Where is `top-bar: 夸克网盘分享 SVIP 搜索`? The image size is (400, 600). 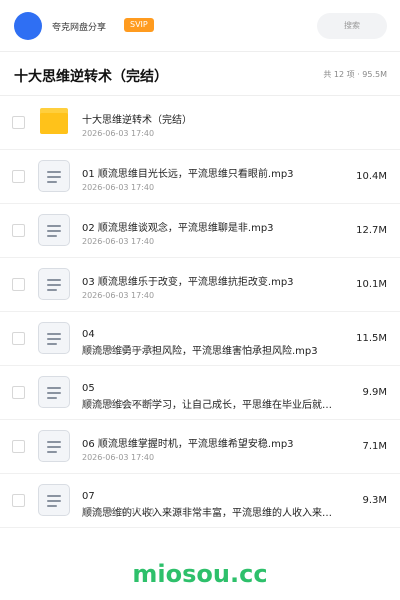 top-bar: 夸克网盘分享 SVIP 搜索 is located at coordinates (200, 26).